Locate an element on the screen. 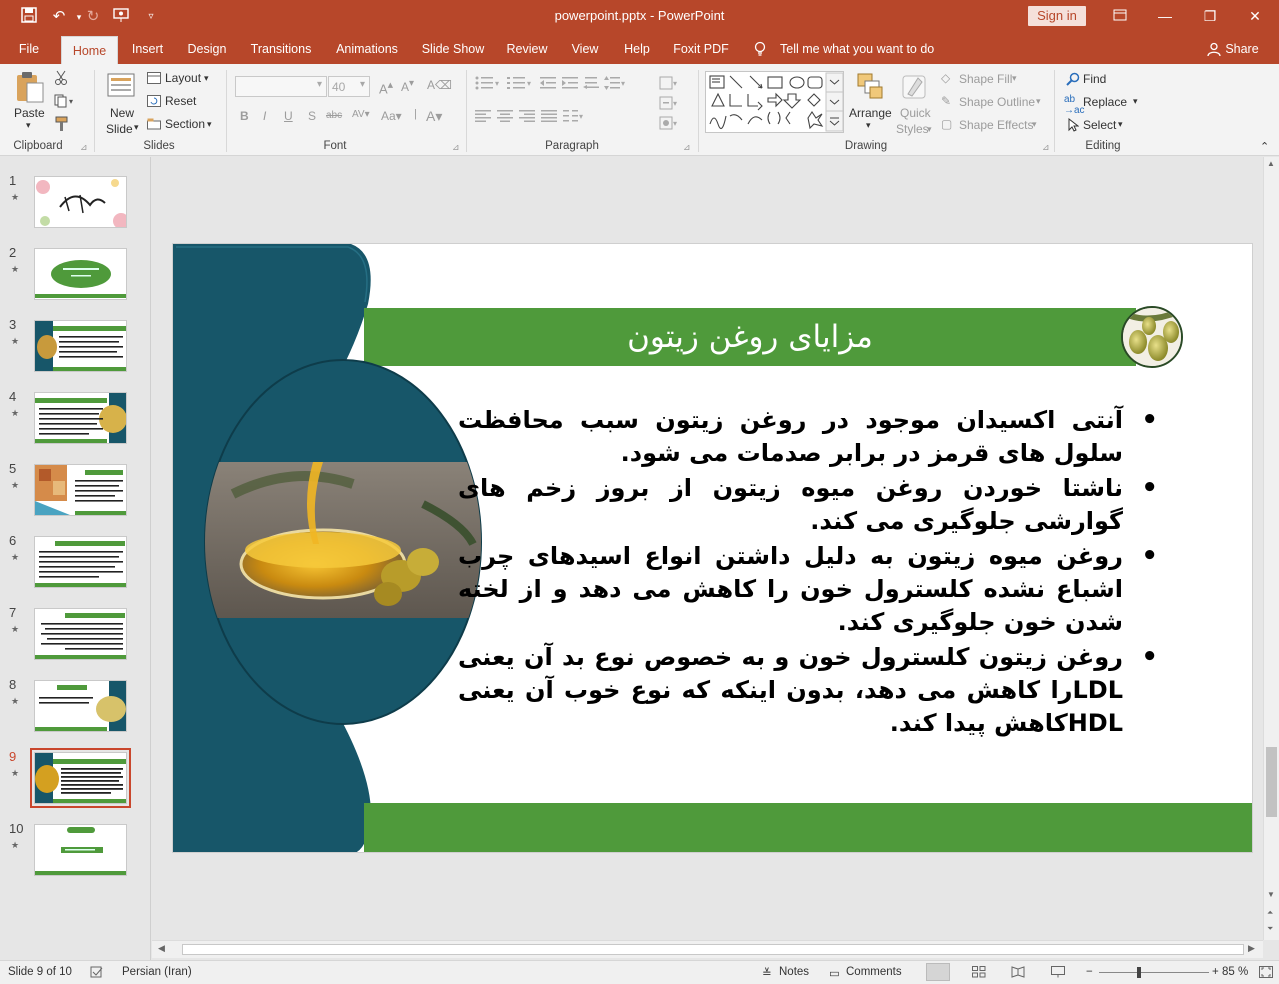 The width and height of the screenshot is (1279, 984). clipboard-launcher-icon: ⊿ is located at coordinates (84, 147).